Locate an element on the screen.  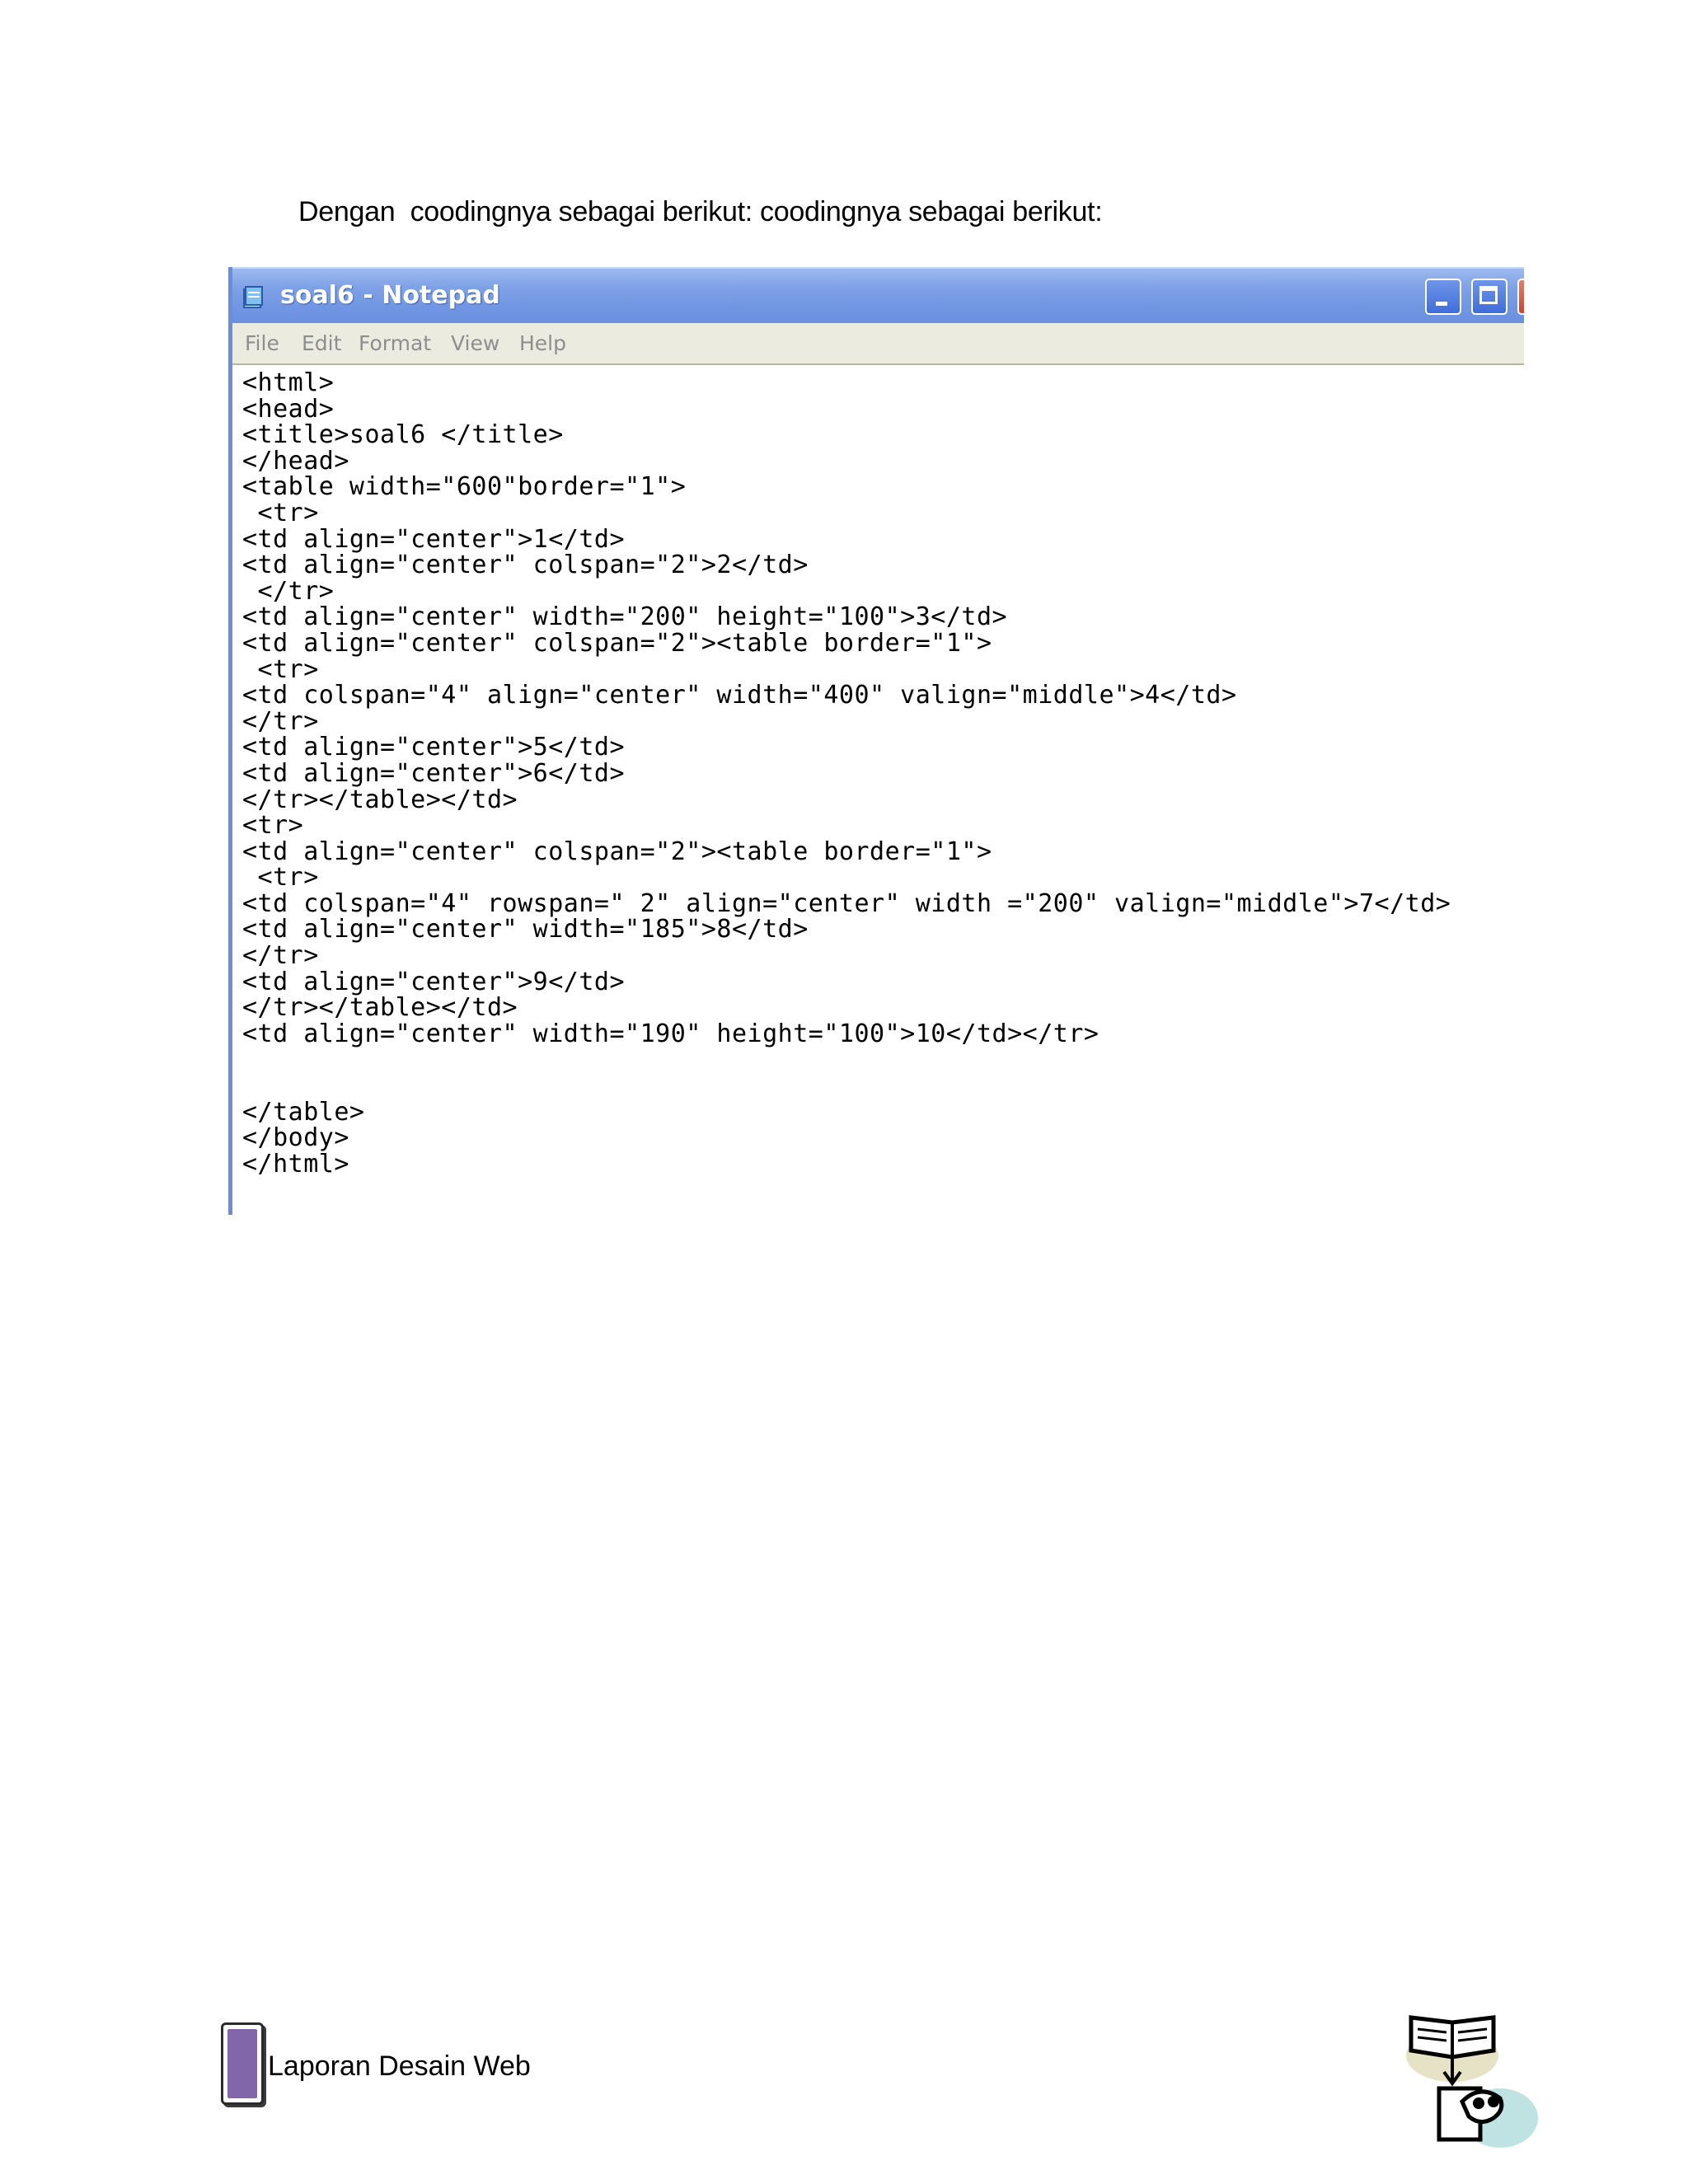
book-reader-clipart is located at coordinates (1472, 2081).